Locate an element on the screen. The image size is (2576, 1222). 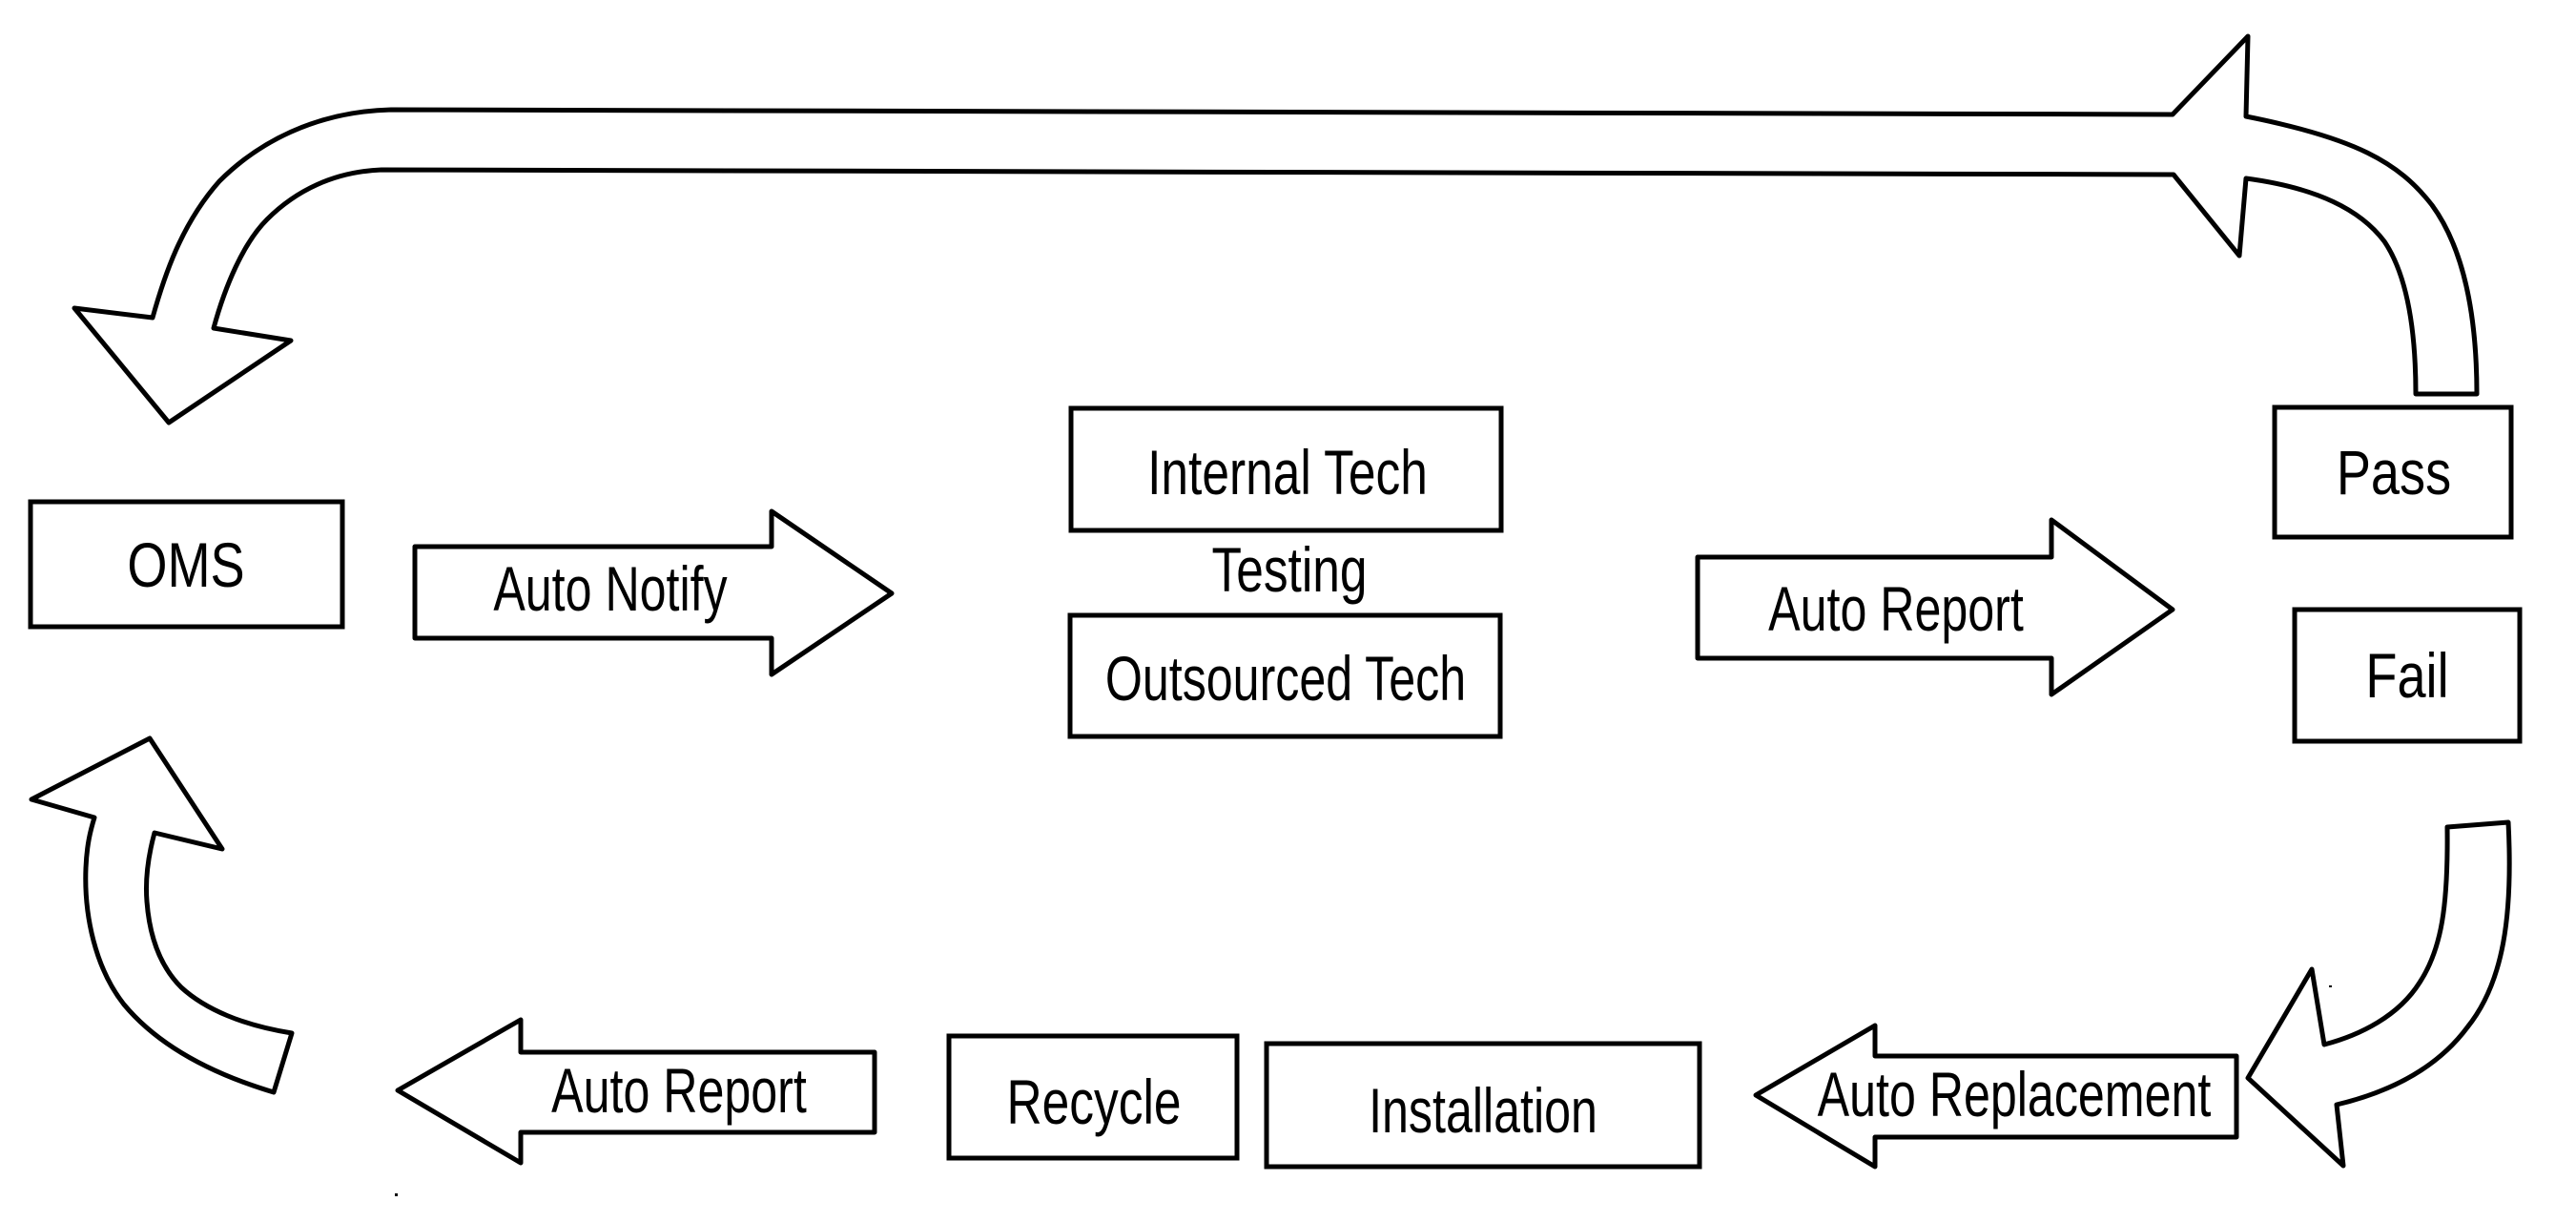
auto-notify-arrow: Auto Notify is located at coordinates (653, 592).